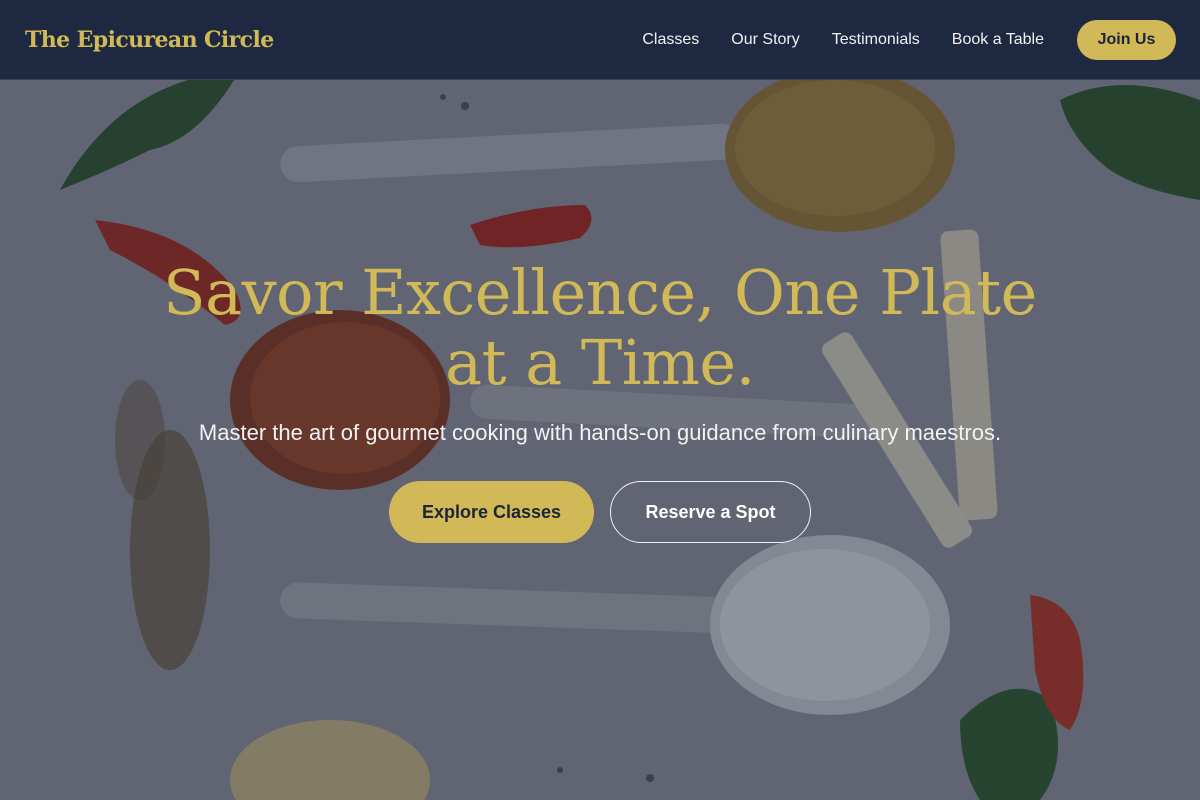  What do you see at coordinates (600, 327) in the screenshot?
I see `hero-title: Savor Excellence, One Plate at a Time.` at bounding box center [600, 327].